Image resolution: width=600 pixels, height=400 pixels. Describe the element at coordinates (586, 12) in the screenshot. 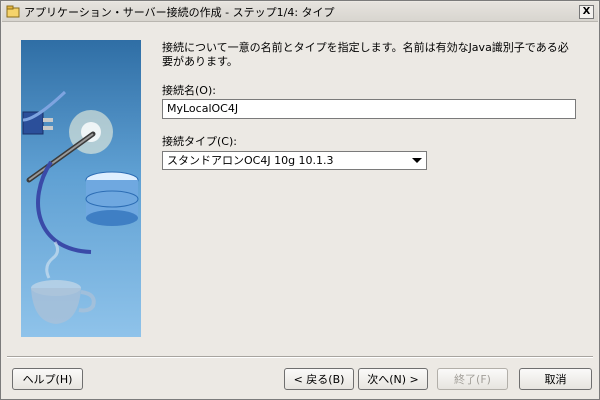

I see `close-icon: X` at that location.